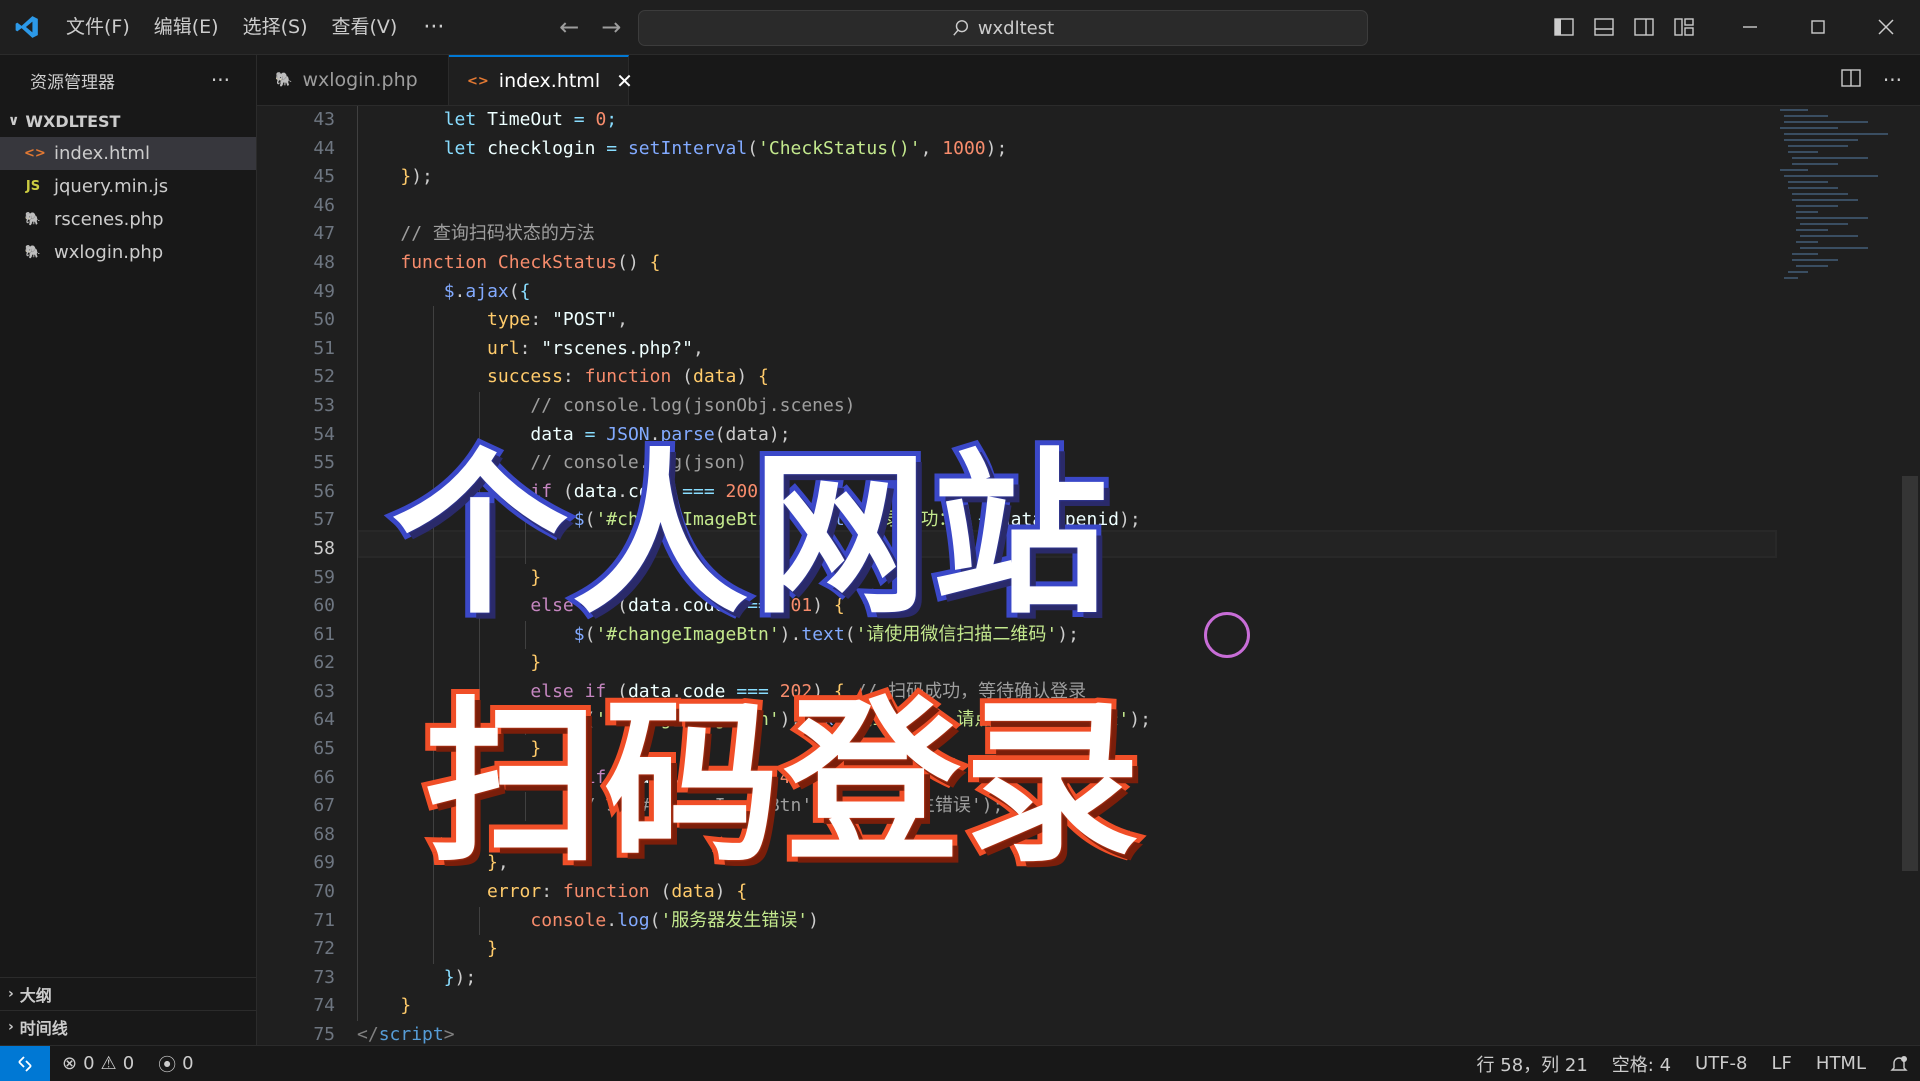  Describe the element at coordinates (324, 777) in the screenshot. I see `line-number: 66` at that location.